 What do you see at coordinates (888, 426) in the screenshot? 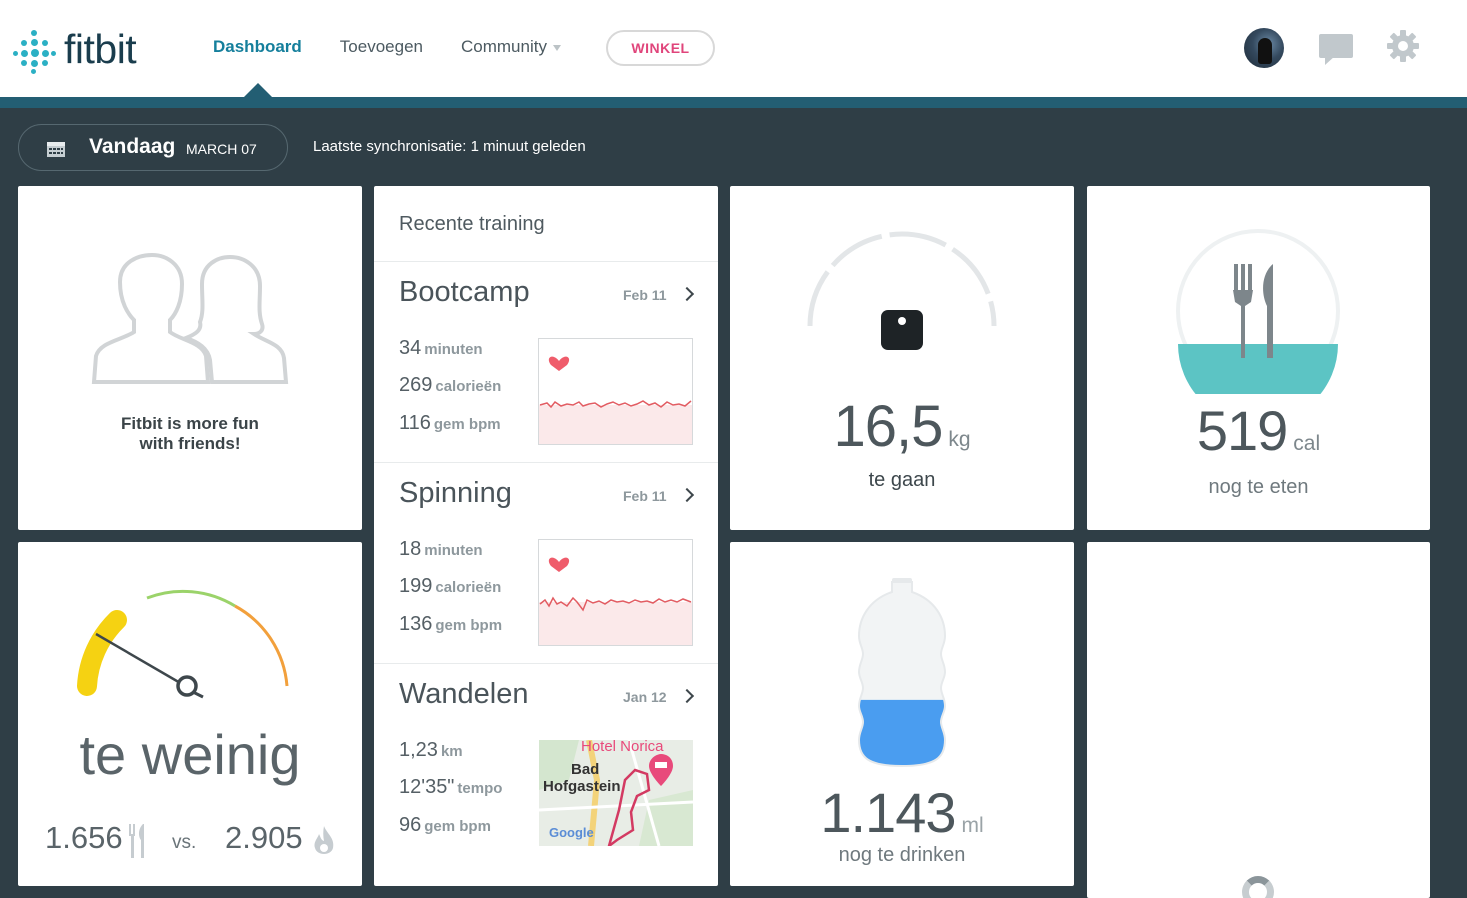
I see `weight-number: 16,5` at bounding box center [888, 426].